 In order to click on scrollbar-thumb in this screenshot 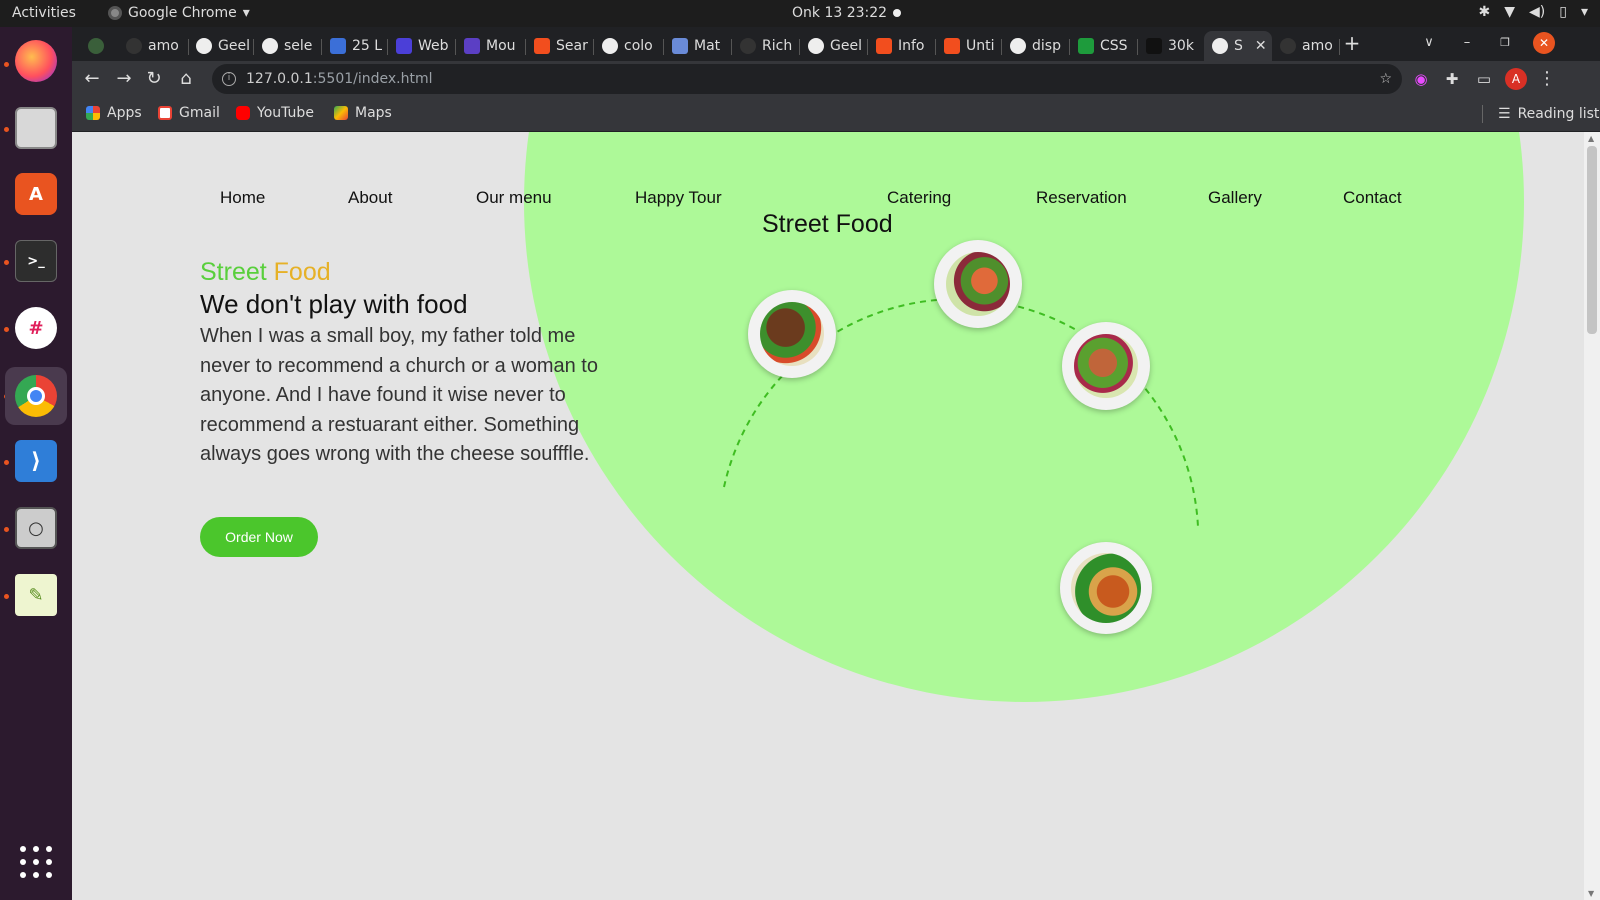, I will do `click(1592, 240)`.